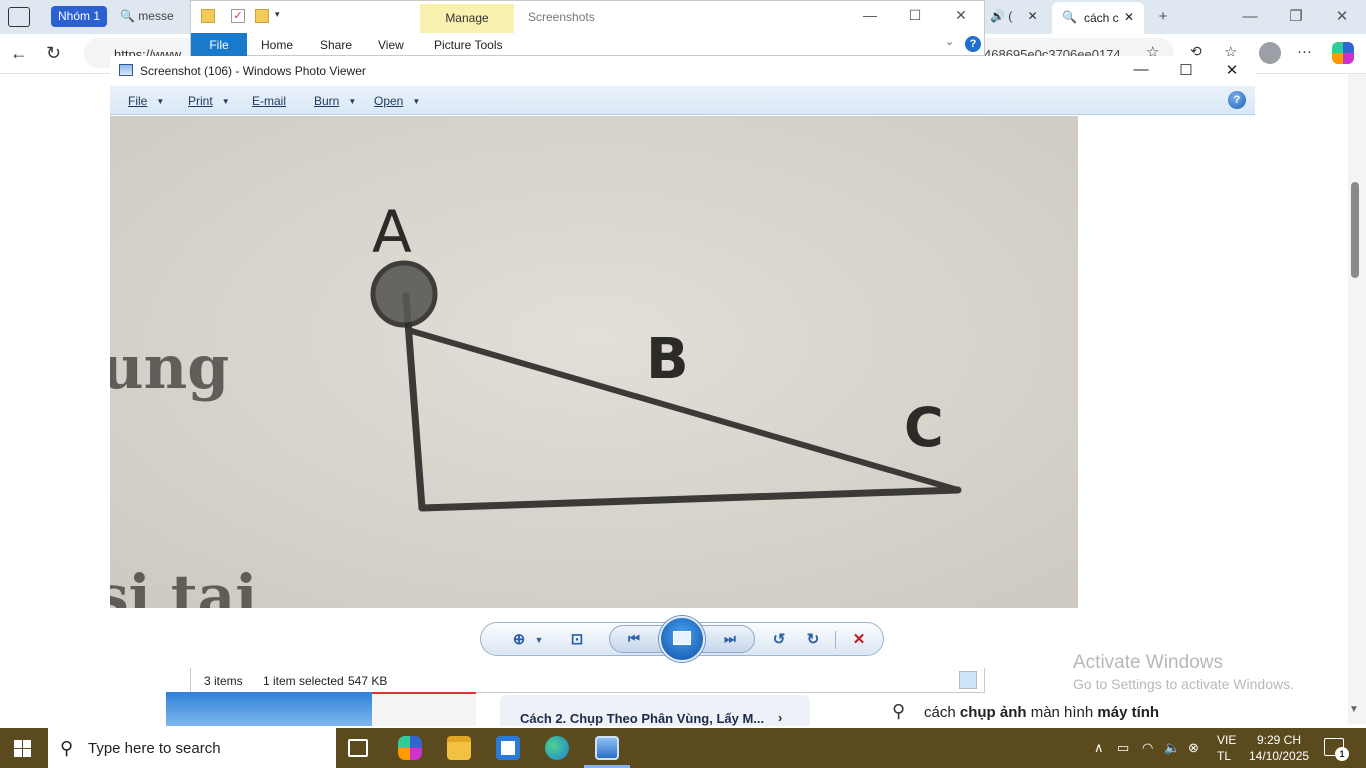 The height and width of the screenshot is (768, 1366). I want to click on menu-file: File ▼, so click(146, 101).